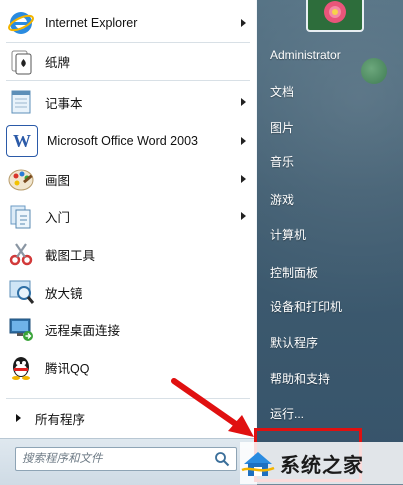  What do you see at coordinates (222, 459) in the screenshot?
I see `search-icon` at bounding box center [222, 459].